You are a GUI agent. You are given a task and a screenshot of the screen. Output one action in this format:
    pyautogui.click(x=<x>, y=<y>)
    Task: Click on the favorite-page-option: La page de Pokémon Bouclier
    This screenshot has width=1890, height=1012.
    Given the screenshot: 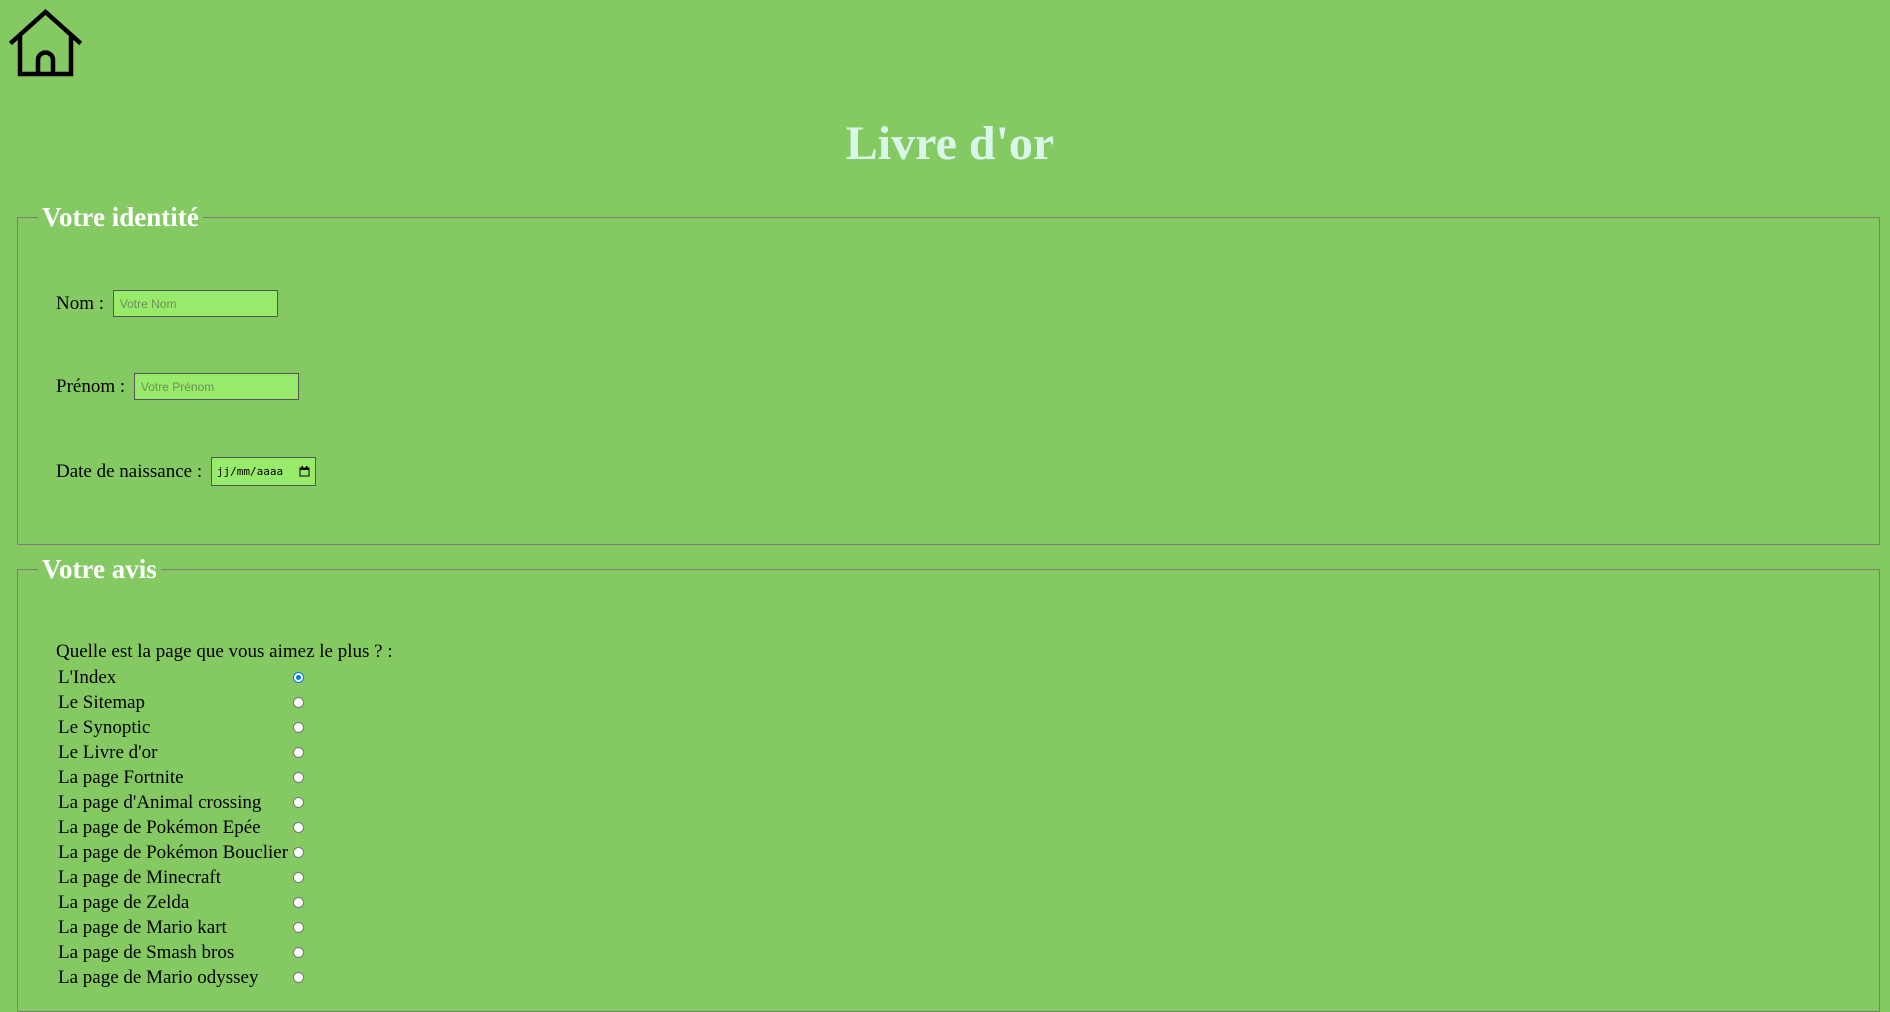 What is the action you would take?
    pyautogui.click(x=181, y=852)
    